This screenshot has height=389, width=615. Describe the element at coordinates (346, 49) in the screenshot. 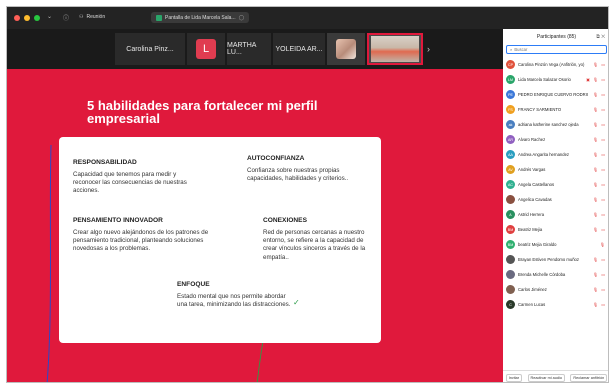

I see `video-tile` at that location.